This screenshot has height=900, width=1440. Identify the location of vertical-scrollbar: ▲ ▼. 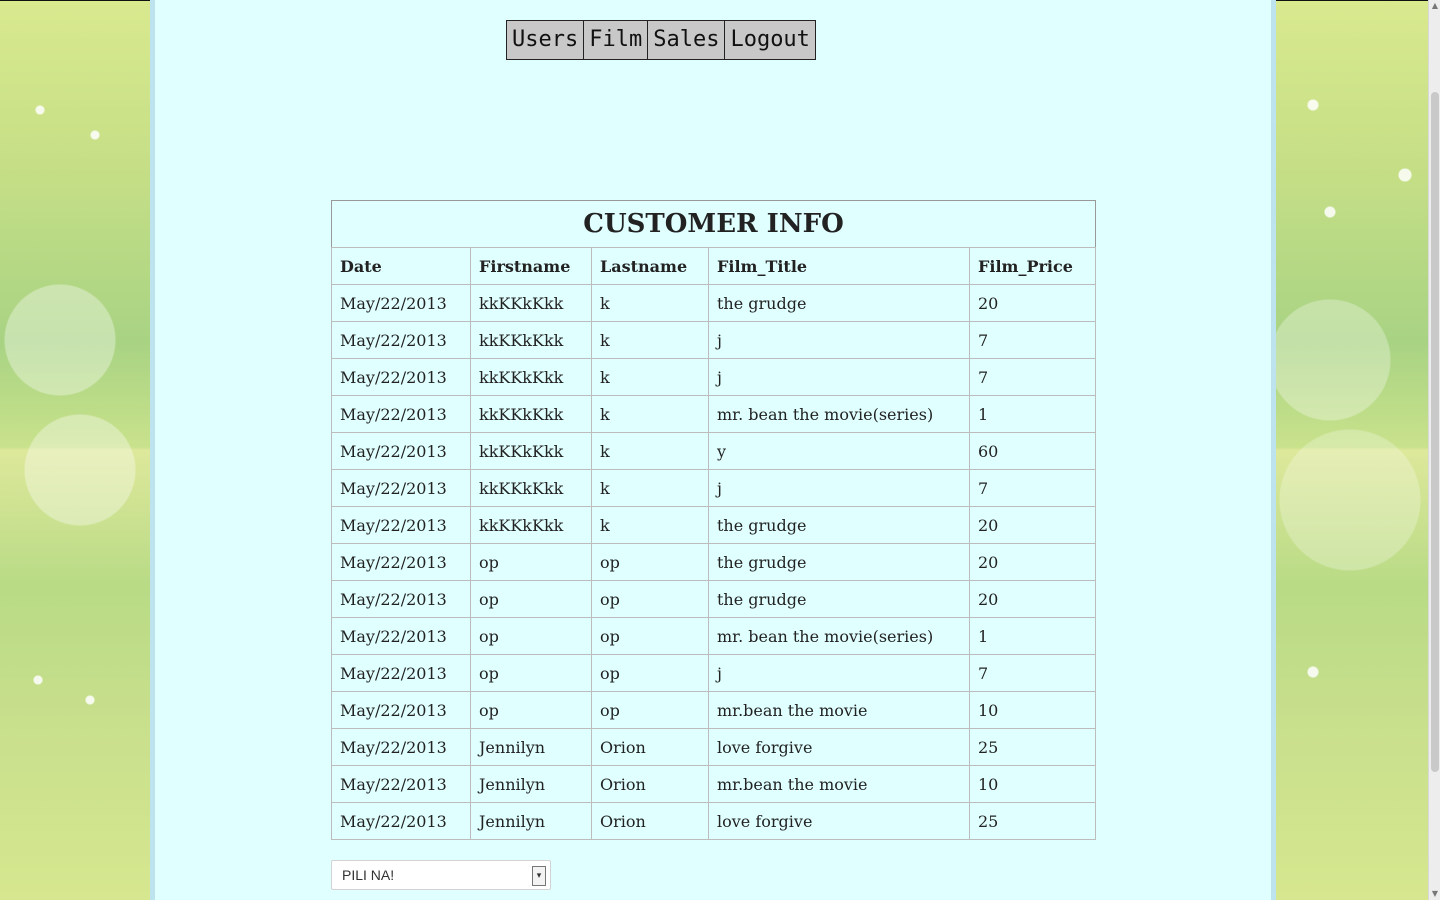
(1434, 450).